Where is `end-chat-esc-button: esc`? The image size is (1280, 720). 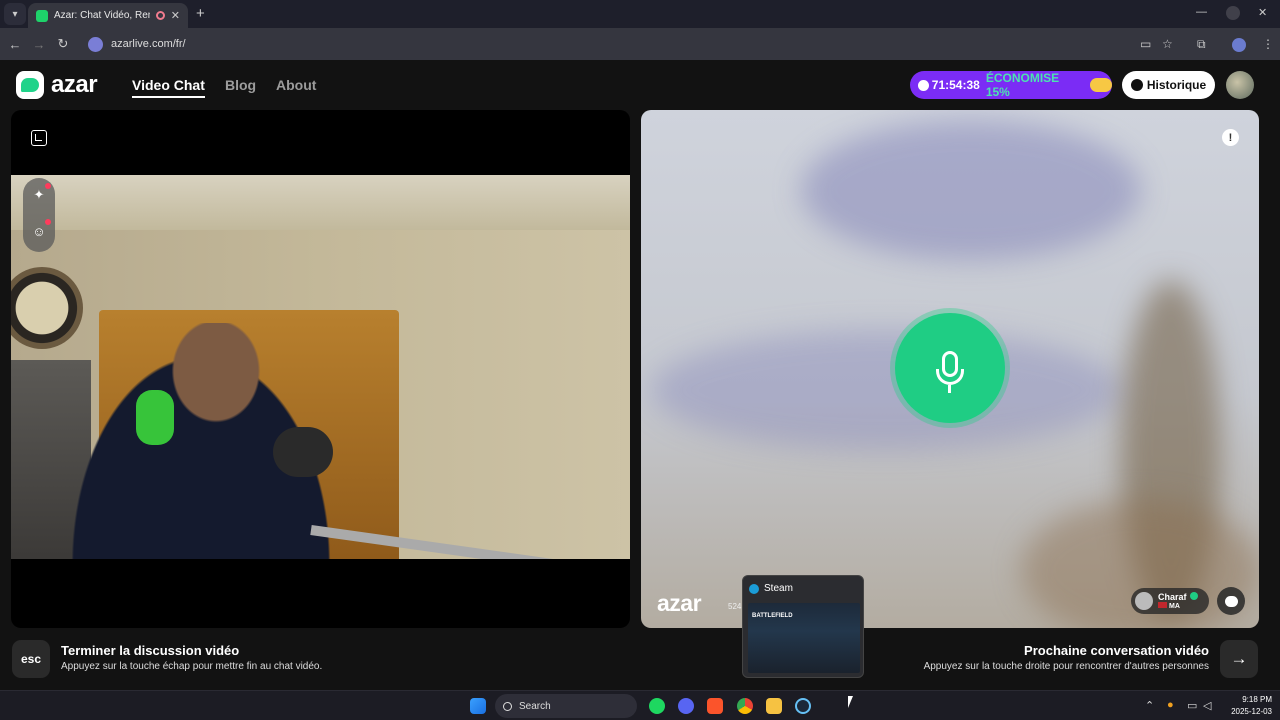
end-chat-esc-button: esc is located at coordinates (31, 659).